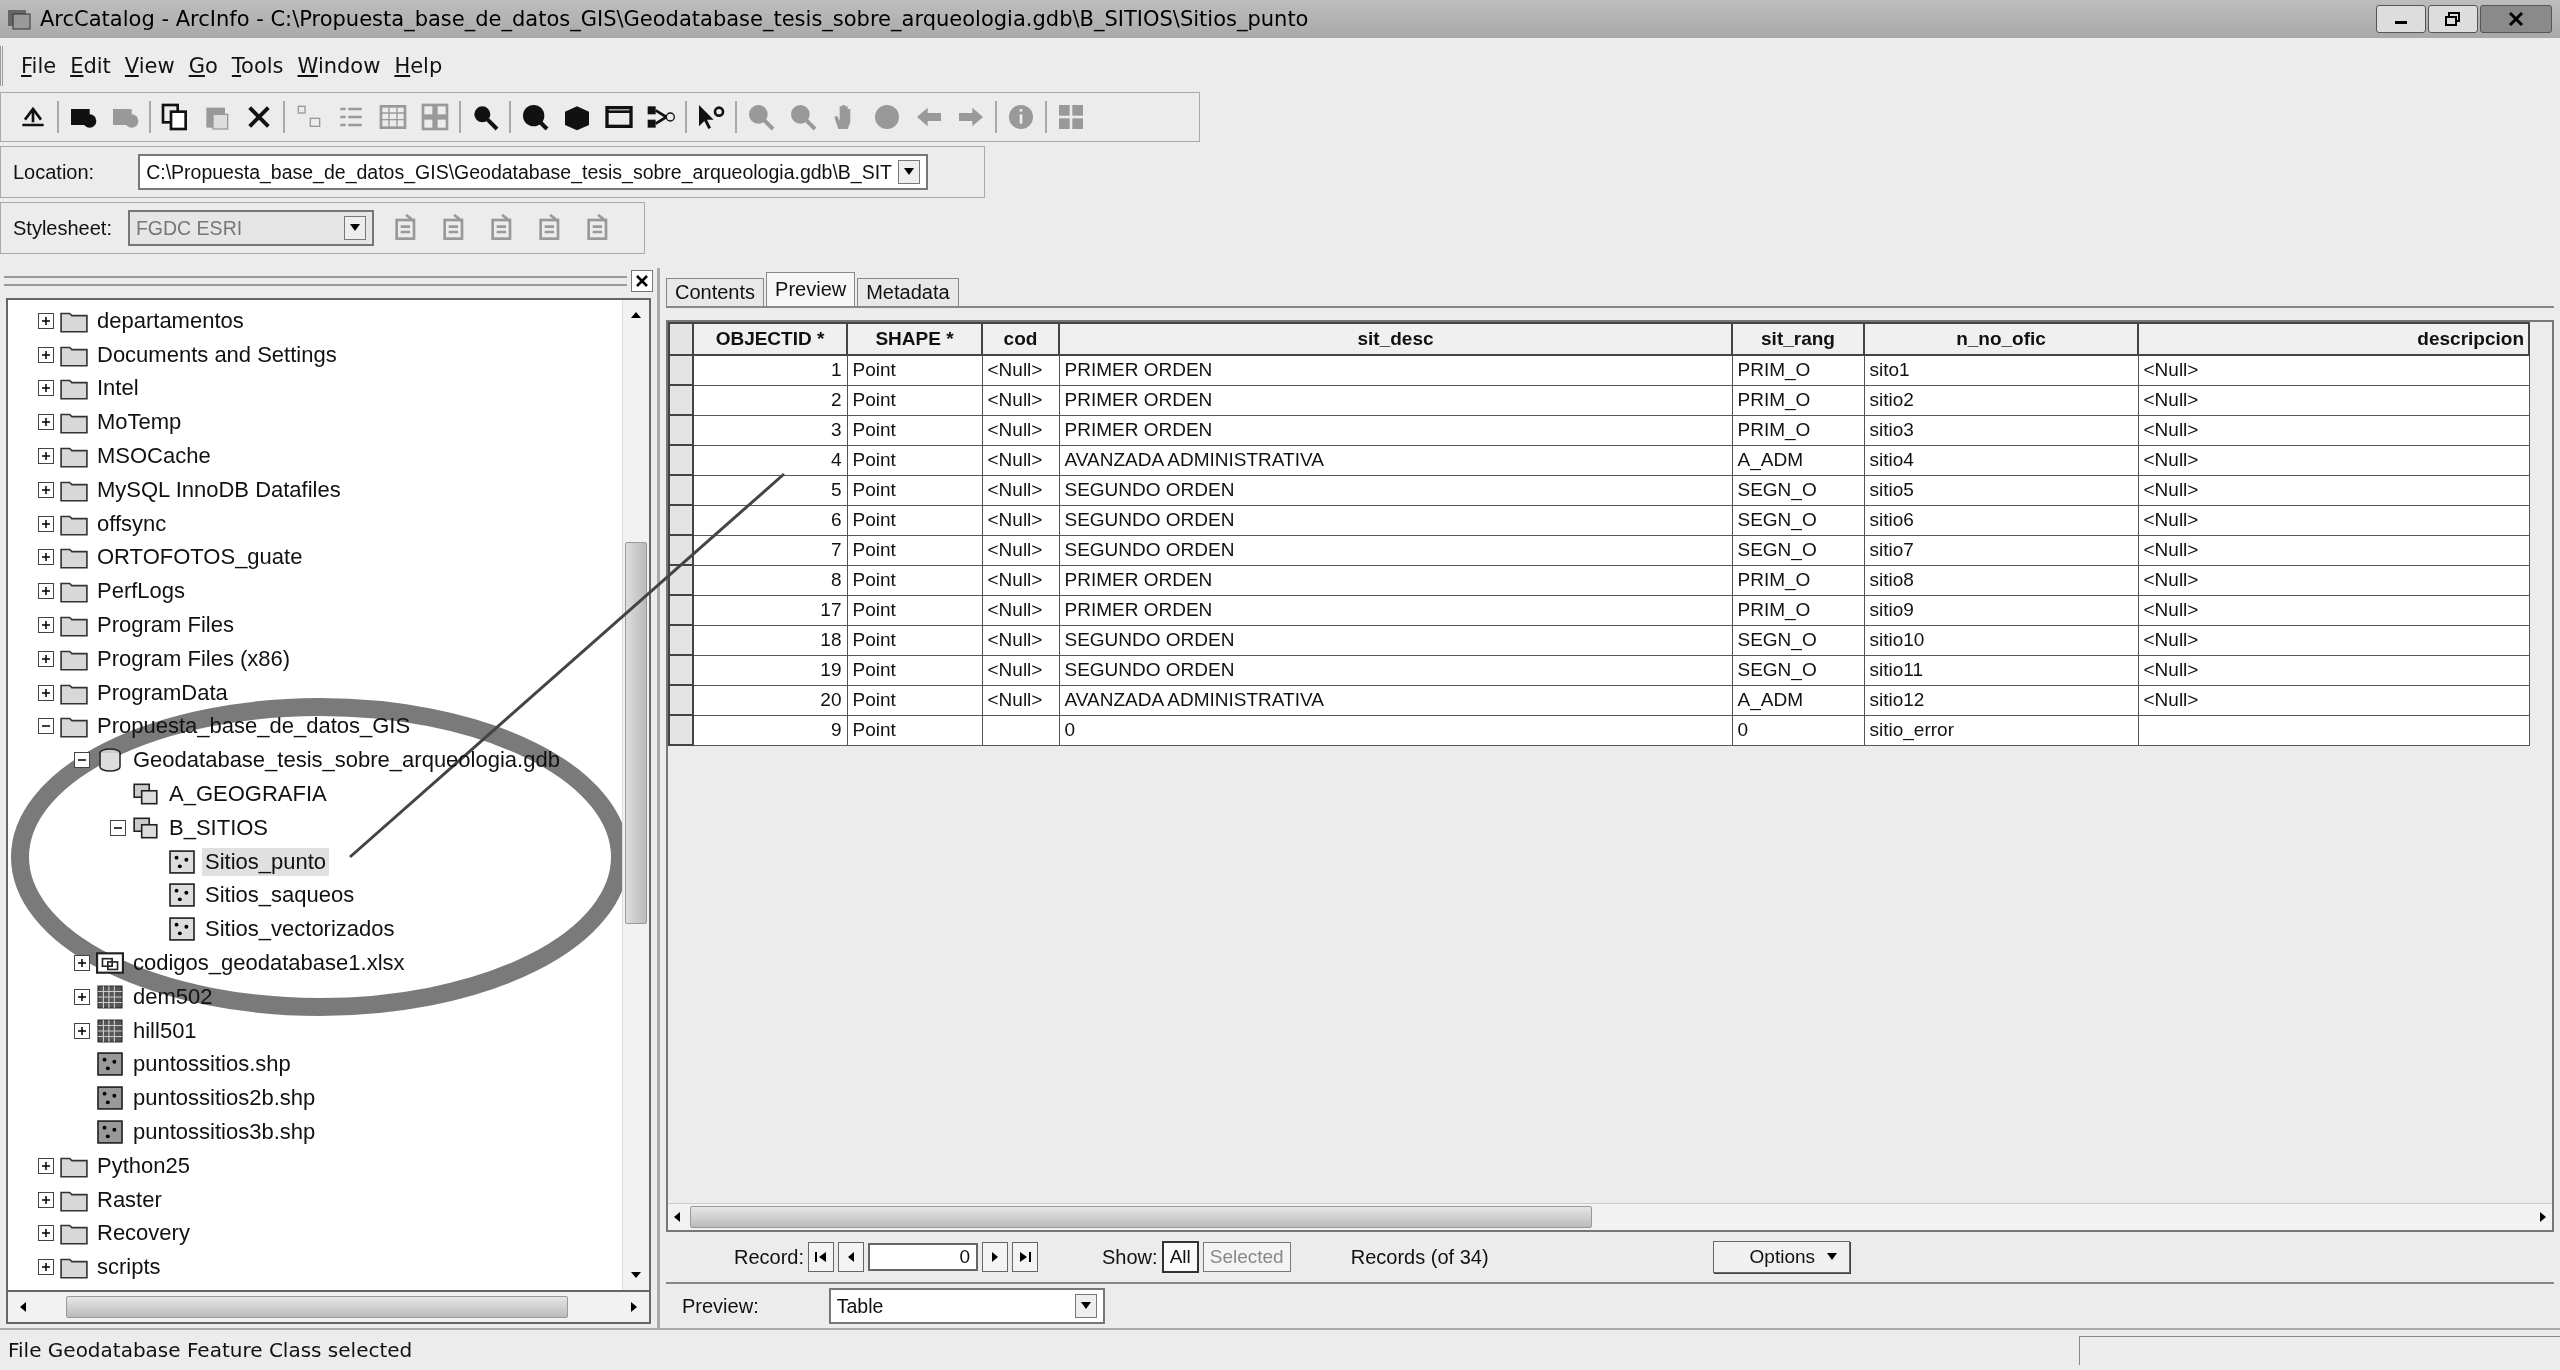 This screenshot has width=2560, height=1370. Describe the element at coordinates (165, 1030) in the screenshot. I see `tree-item: hill501` at that location.